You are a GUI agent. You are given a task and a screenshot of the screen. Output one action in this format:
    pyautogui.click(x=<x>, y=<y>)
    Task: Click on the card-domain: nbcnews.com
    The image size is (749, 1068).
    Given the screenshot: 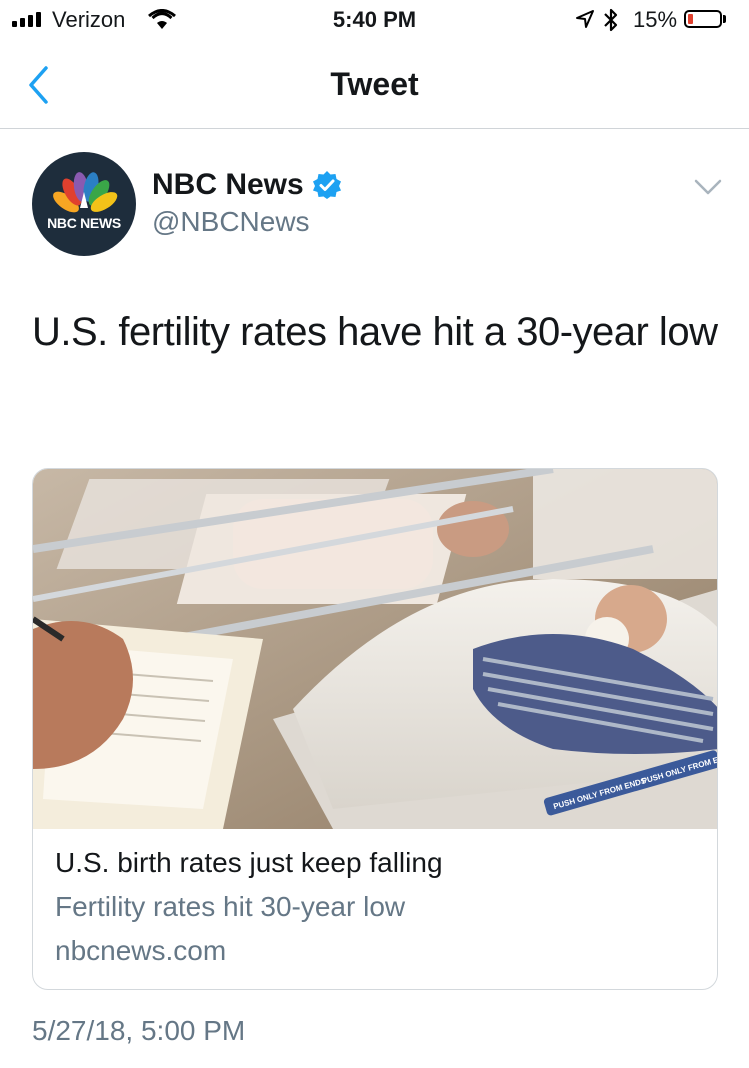 What is the action you would take?
    pyautogui.click(x=141, y=950)
    